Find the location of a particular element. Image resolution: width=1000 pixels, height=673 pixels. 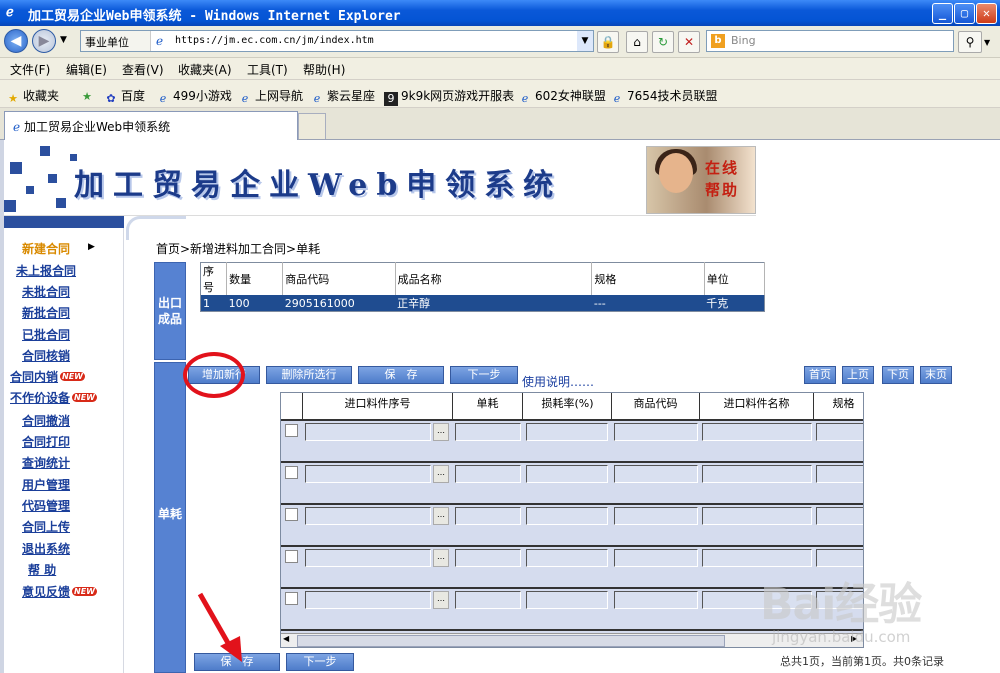

sidebar-item: 合同上传 is located at coordinates (46, 526).